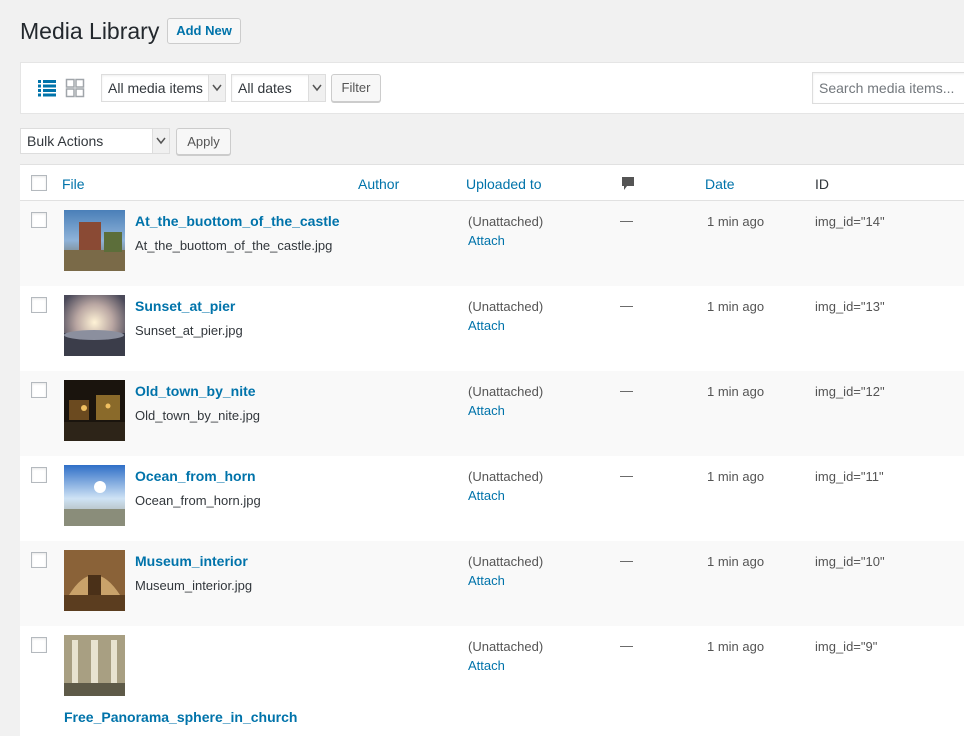 This screenshot has height=736, width=964. I want to click on file-name: At_the_buottom_of_the_castle.jpg, so click(234, 245).